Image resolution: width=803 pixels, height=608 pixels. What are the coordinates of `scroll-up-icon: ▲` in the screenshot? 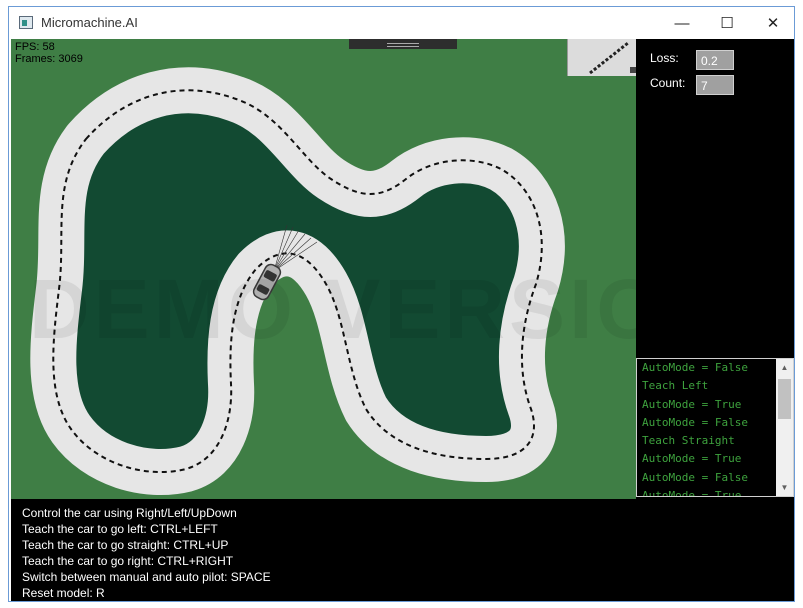 It's located at (784, 367).